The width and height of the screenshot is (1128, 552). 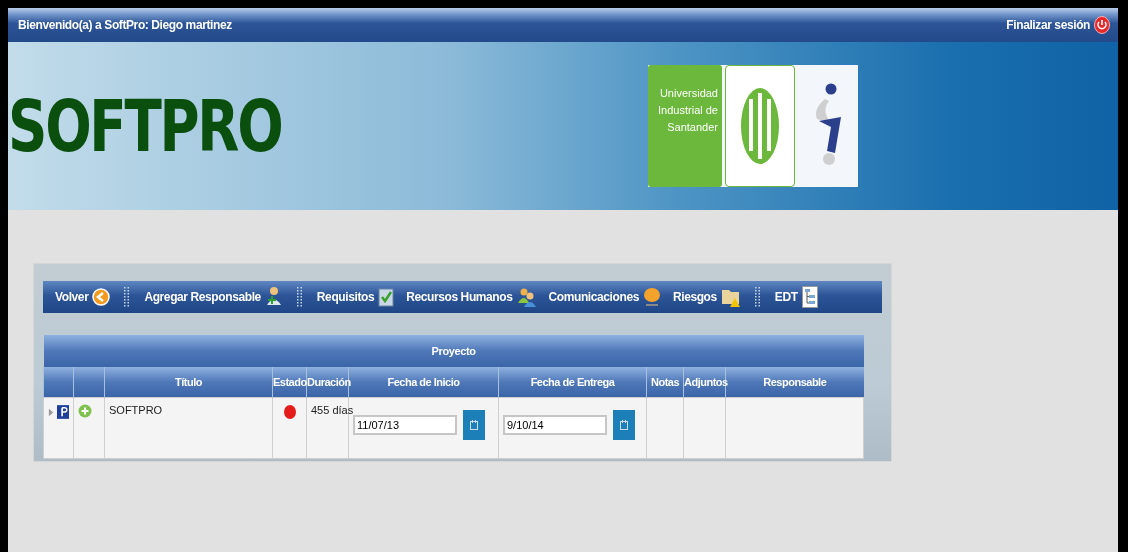 I want to click on university-emblem-icon, so click(x=760, y=126).